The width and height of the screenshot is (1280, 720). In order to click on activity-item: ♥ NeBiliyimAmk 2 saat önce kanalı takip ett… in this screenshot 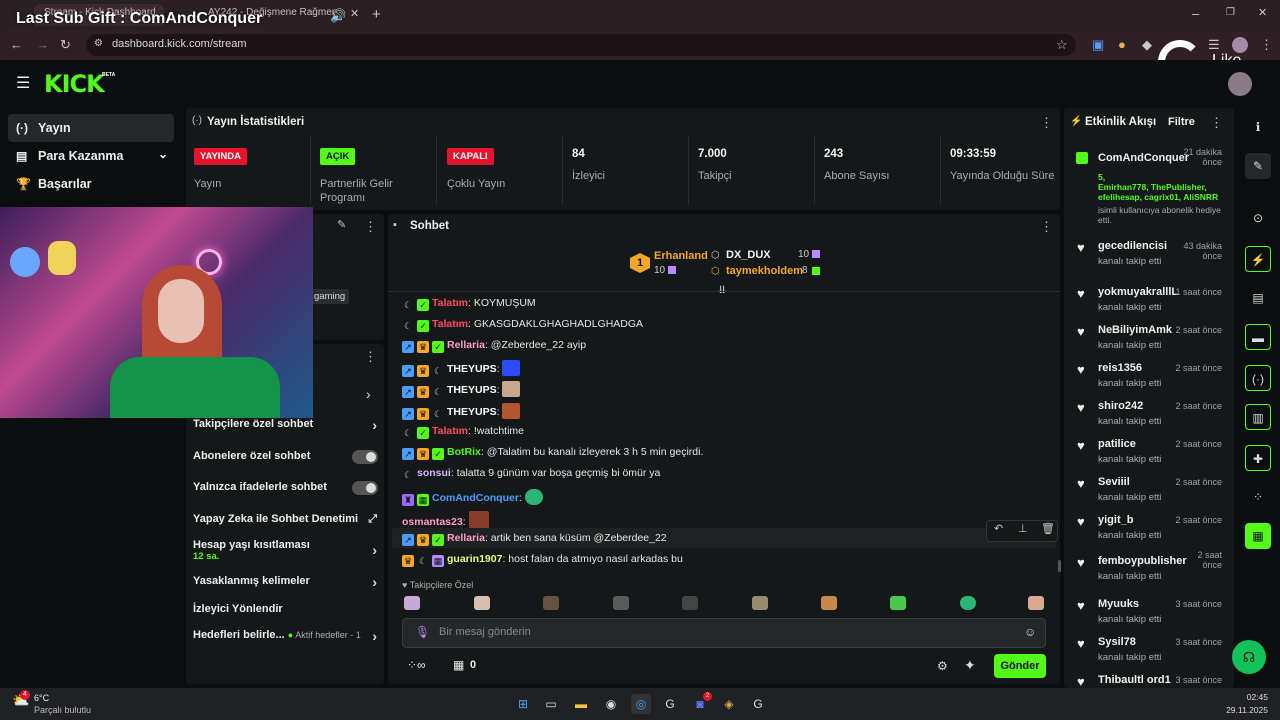, I will do `click(1151, 343)`.